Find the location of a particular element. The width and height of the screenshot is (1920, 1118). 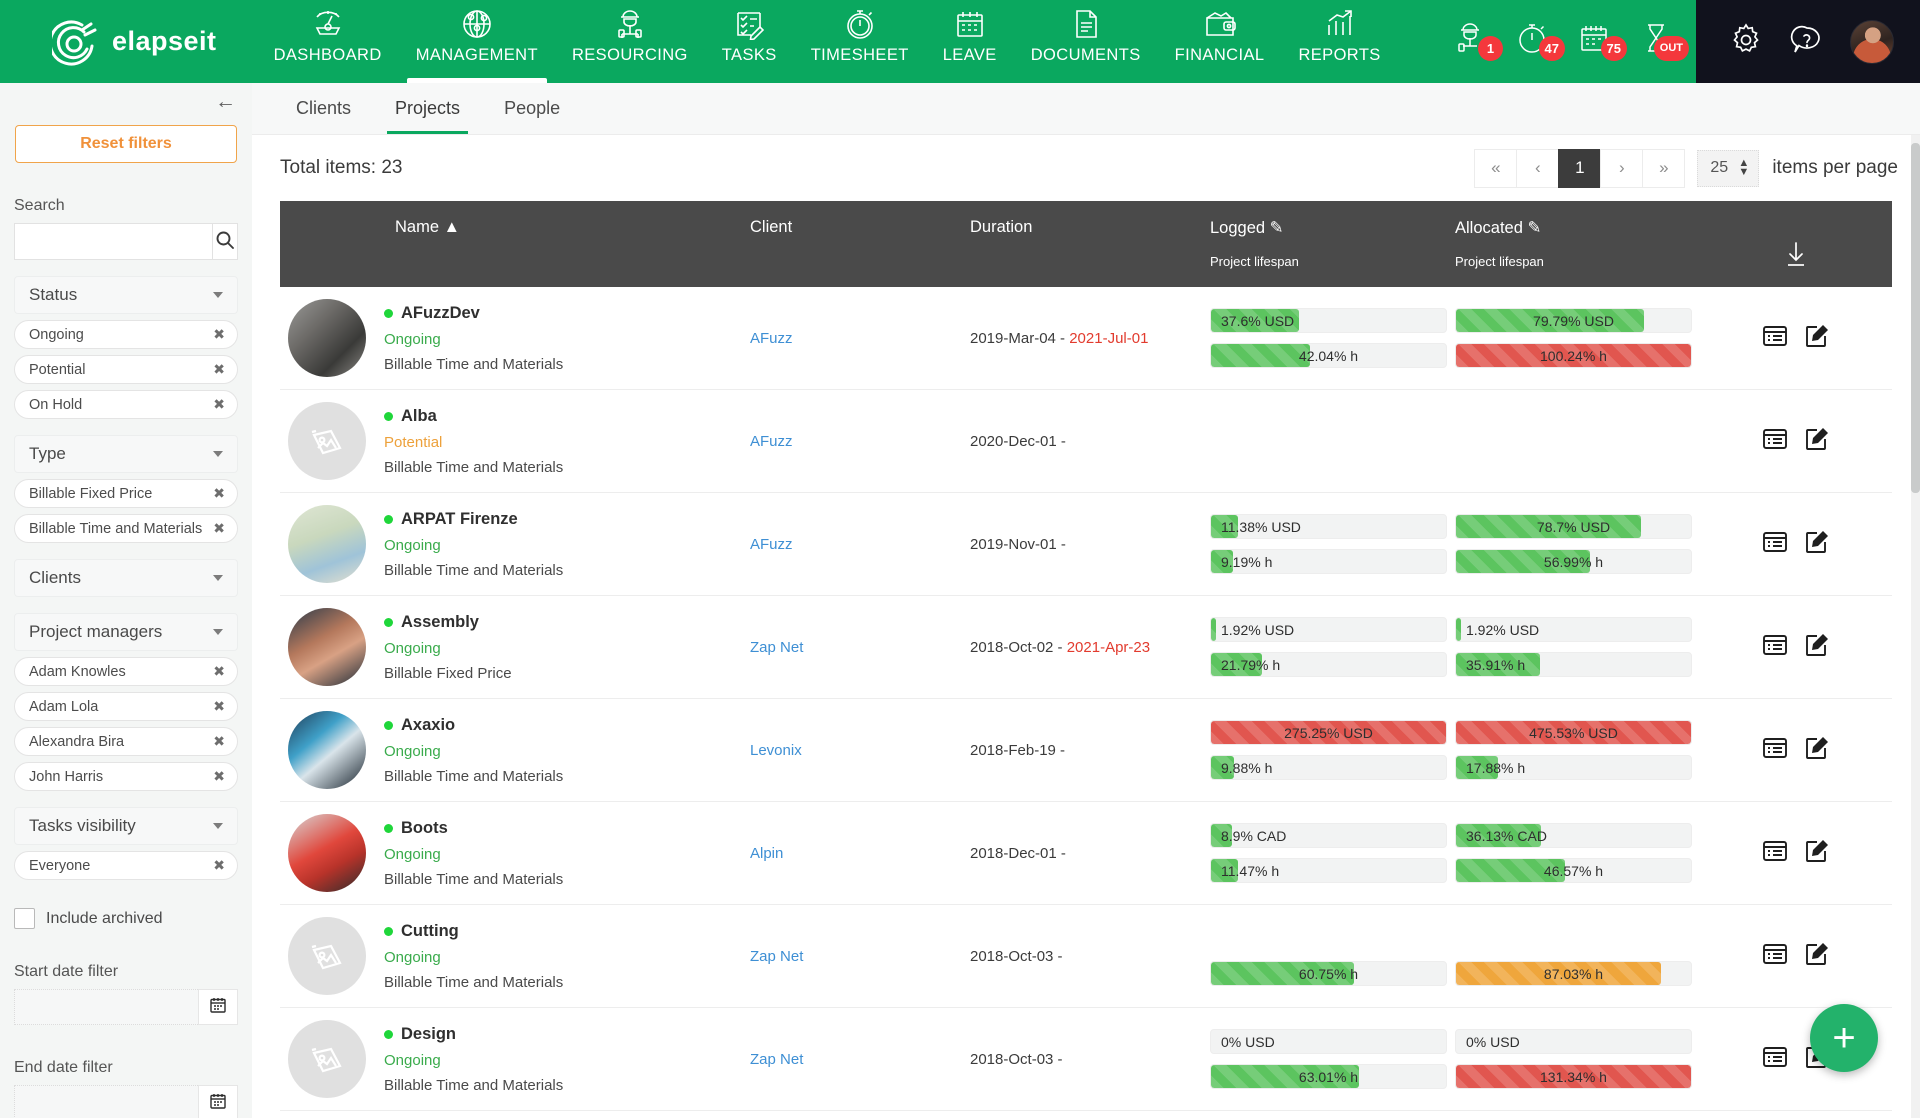

items-per-page-stepper: 25 ▲ ▼ is located at coordinates (1728, 168).